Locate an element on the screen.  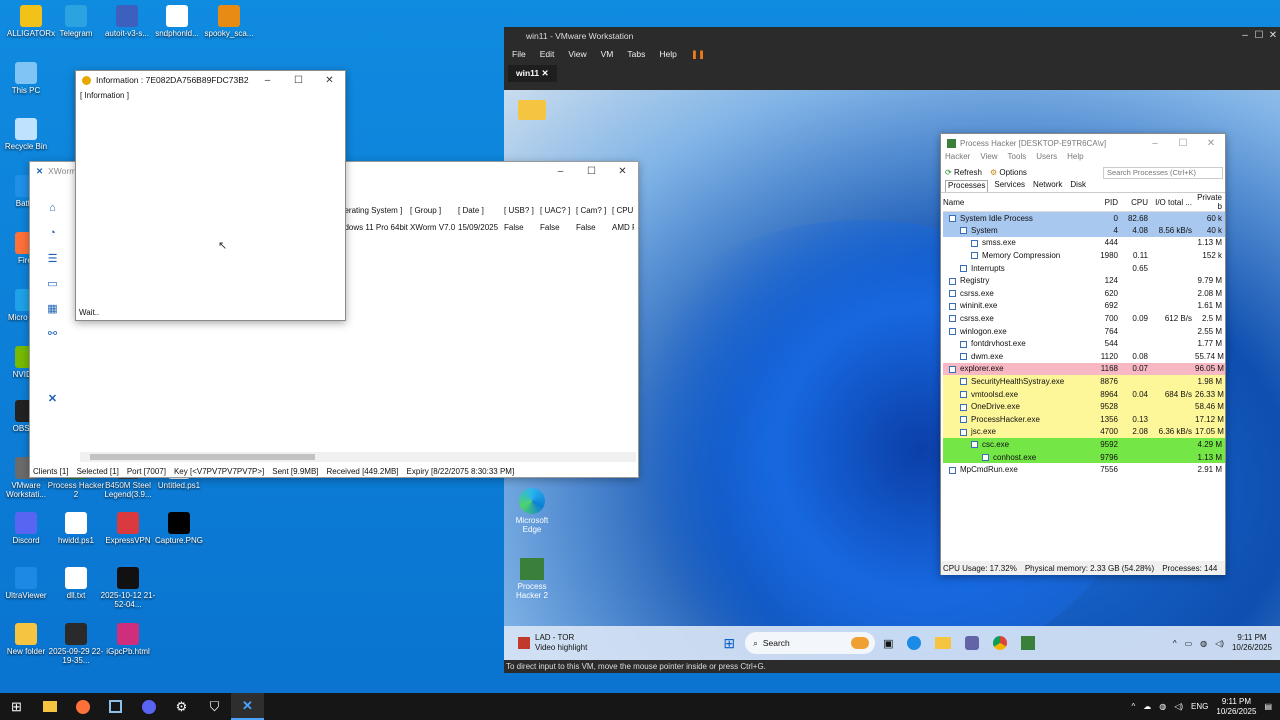
refresh-button: ⟳ Refresh is located at coordinates (963, 172).